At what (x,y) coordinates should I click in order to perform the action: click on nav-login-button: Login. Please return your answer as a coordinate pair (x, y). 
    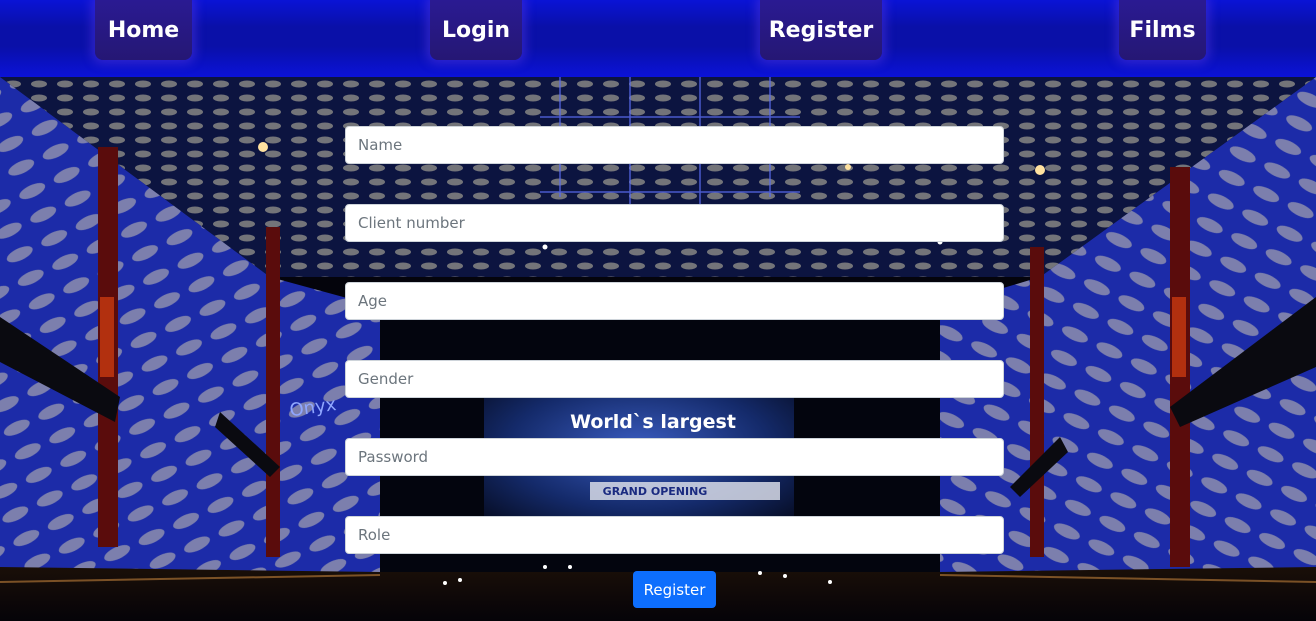
    Looking at the image, I should click on (476, 30).